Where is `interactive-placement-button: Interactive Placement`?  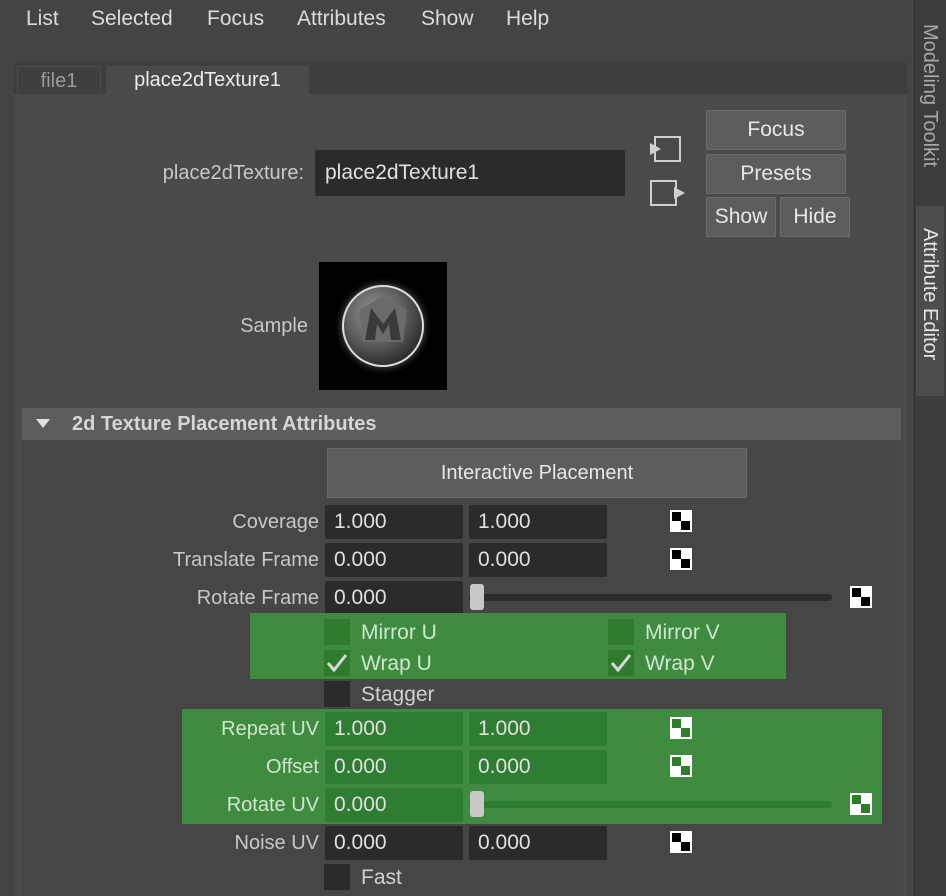 interactive-placement-button: Interactive Placement is located at coordinates (537, 473).